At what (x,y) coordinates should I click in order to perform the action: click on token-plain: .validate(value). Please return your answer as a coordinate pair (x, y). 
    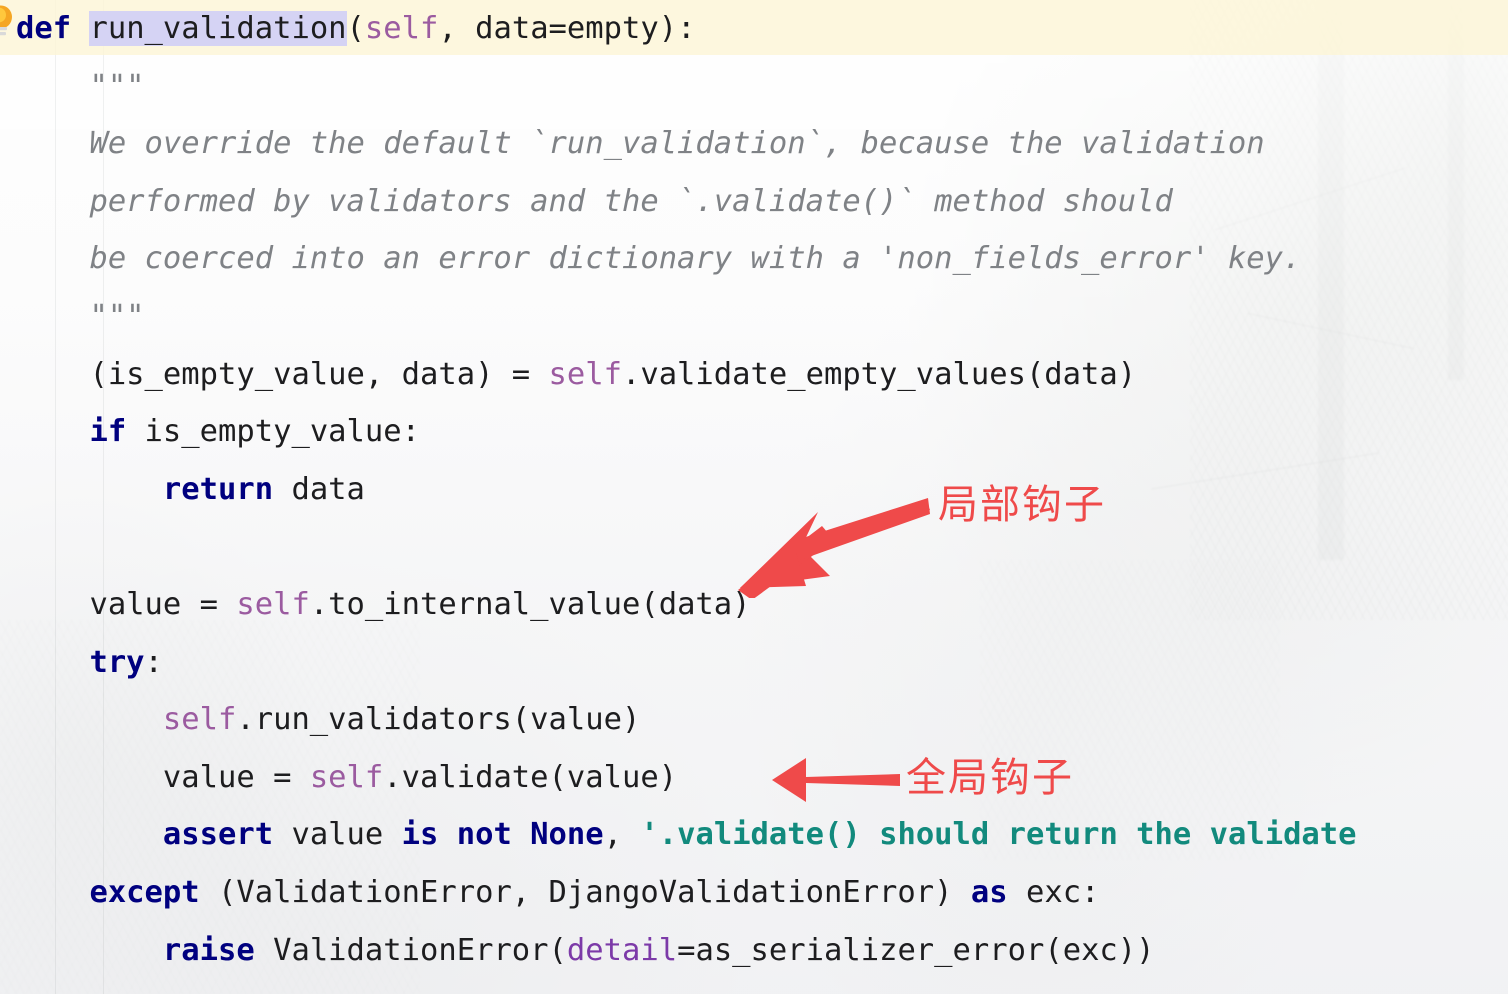
    Looking at the image, I should click on (530, 777).